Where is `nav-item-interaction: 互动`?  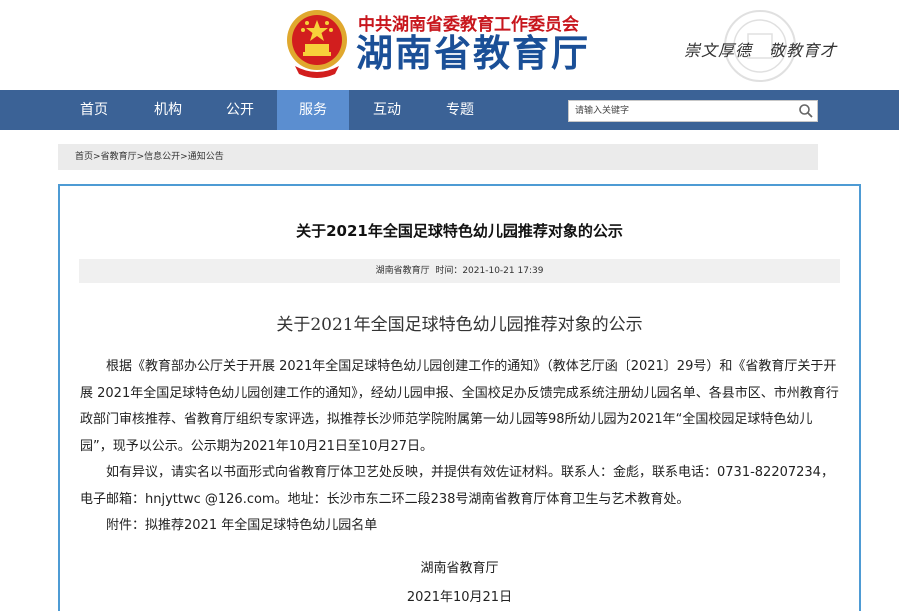 nav-item-interaction: 互动 is located at coordinates (387, 110).